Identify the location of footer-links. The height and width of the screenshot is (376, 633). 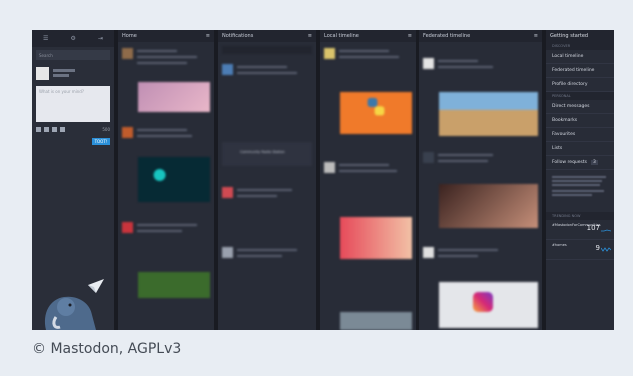
(580, 191).